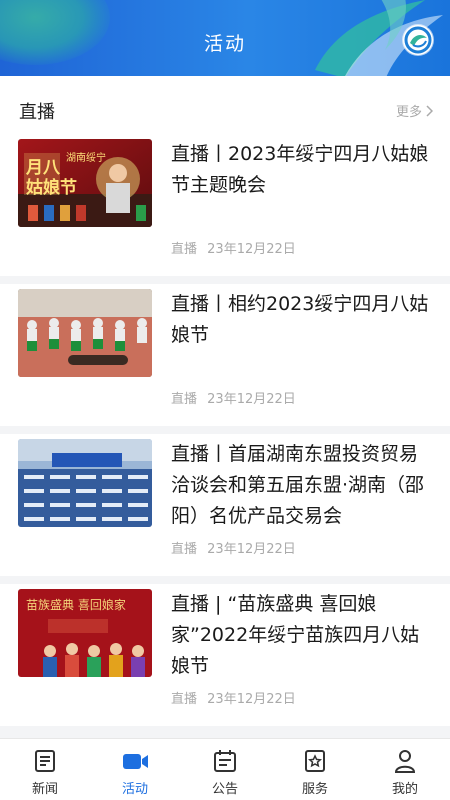  I want to click on video-camera-icon, so click(135, 761).